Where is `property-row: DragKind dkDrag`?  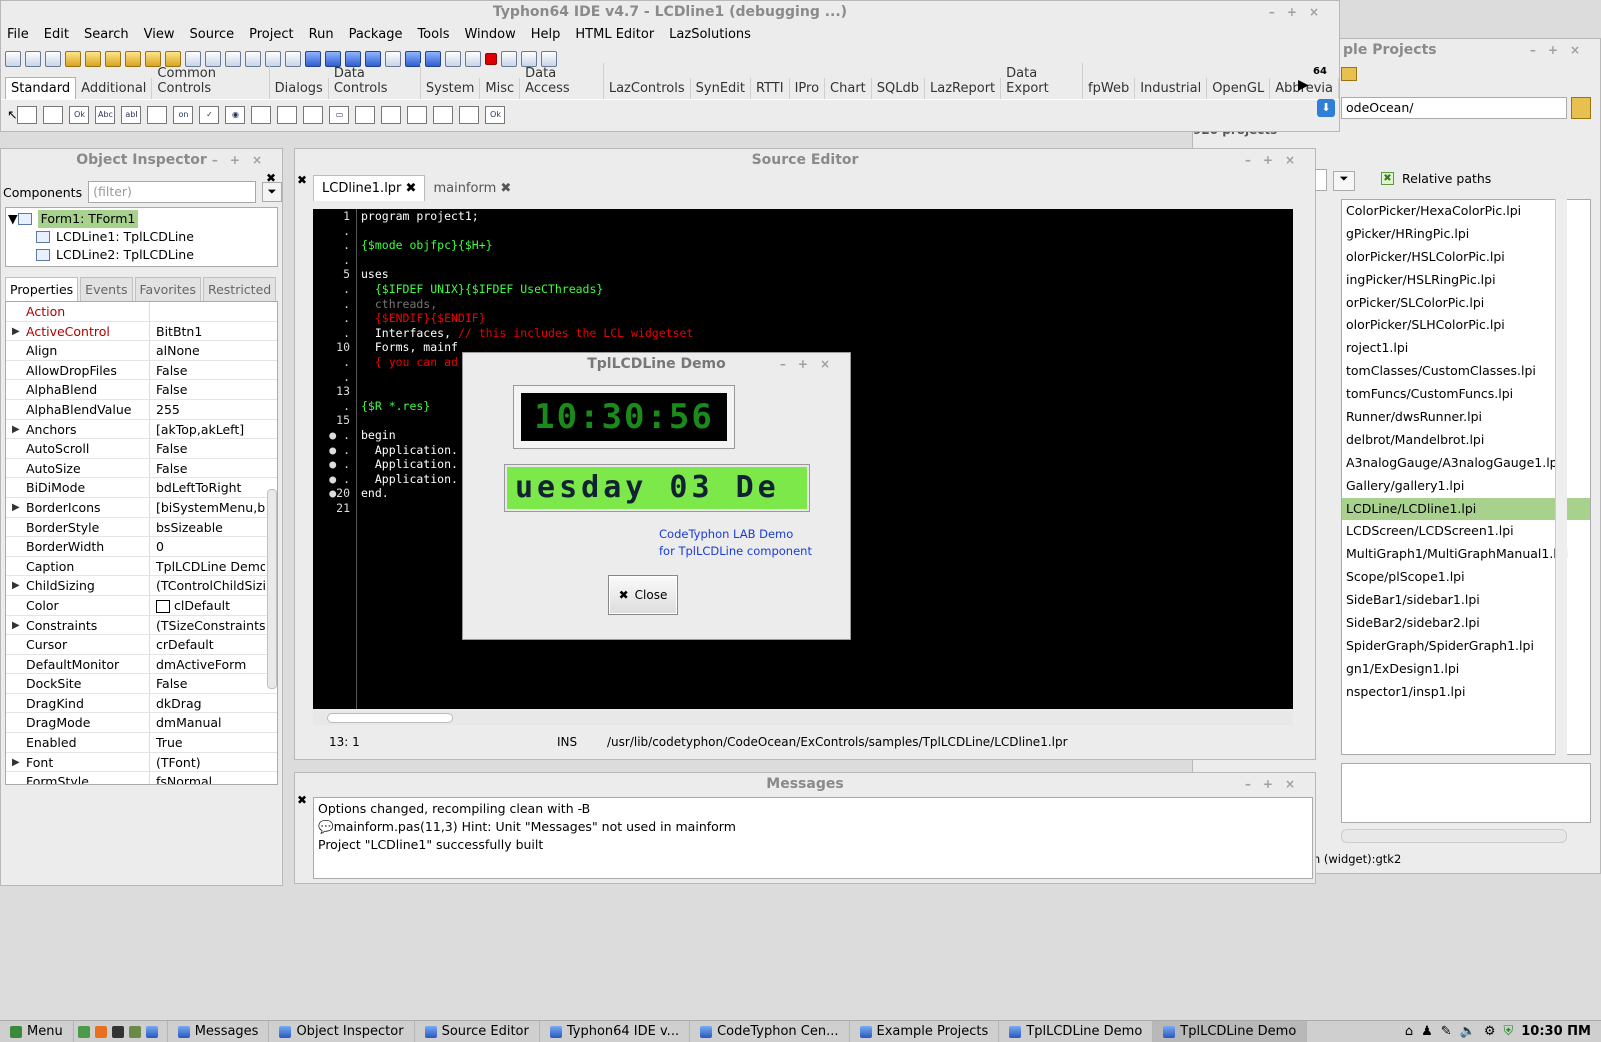 property-row: DragKind dkDrag is located at coordinates (141, 703).